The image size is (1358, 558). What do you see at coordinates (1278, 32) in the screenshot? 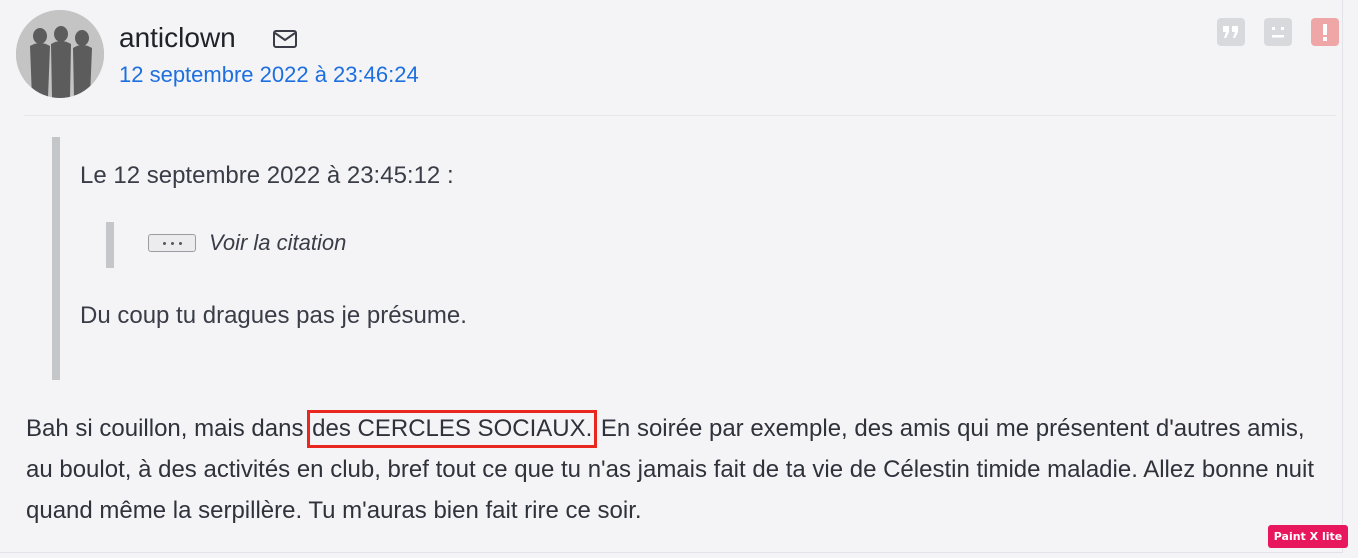
I see `sad-face-icon` at bounding box center [1278, 32].